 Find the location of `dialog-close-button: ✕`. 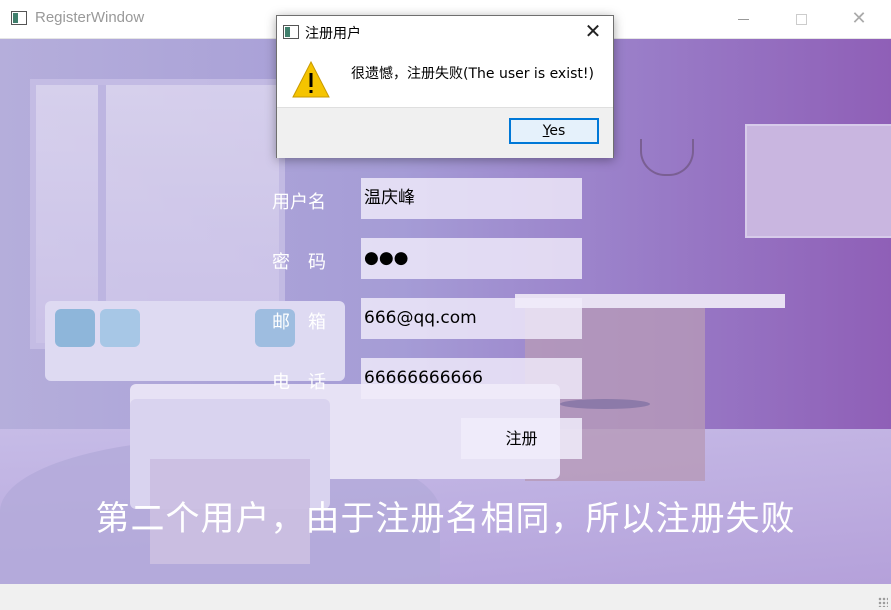

dialog-close-button: ✕ is located at coordinates (593, 31).